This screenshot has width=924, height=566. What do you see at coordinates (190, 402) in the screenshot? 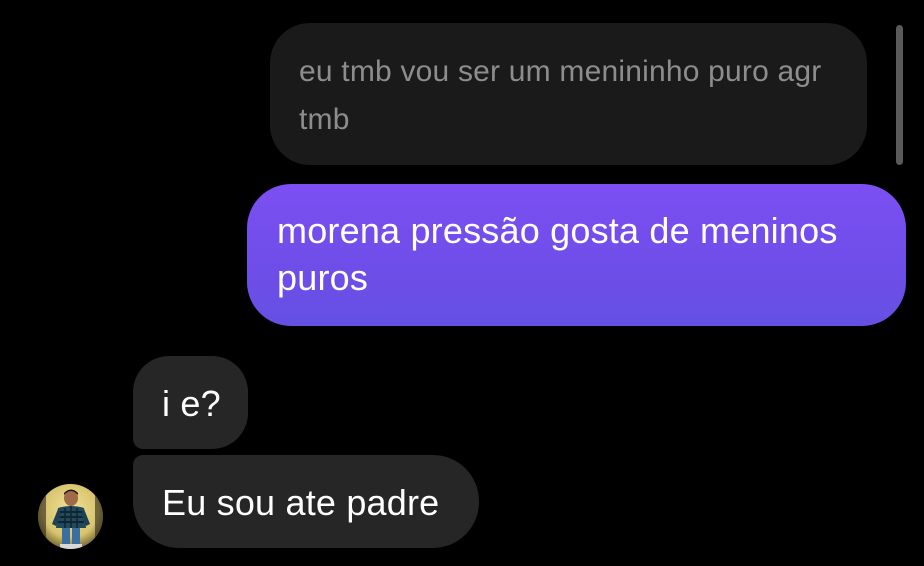
I see `received-message-bubble: i e?` at bounding box center [190, 402].